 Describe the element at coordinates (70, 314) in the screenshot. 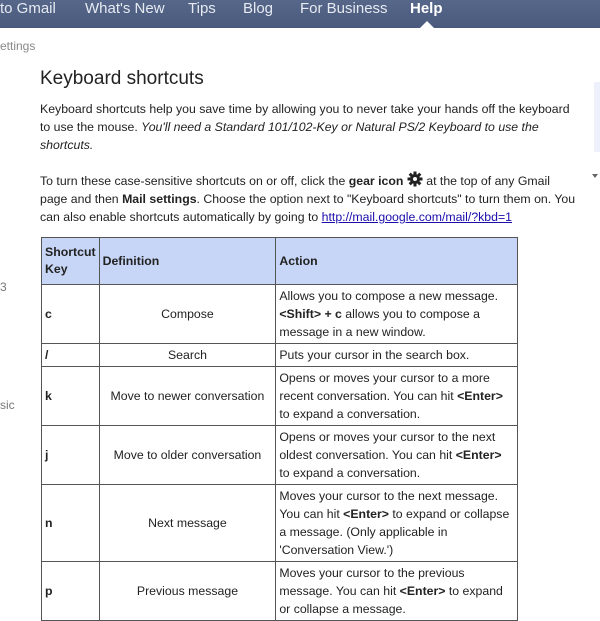

I see `shortcut-key: c` at that location.